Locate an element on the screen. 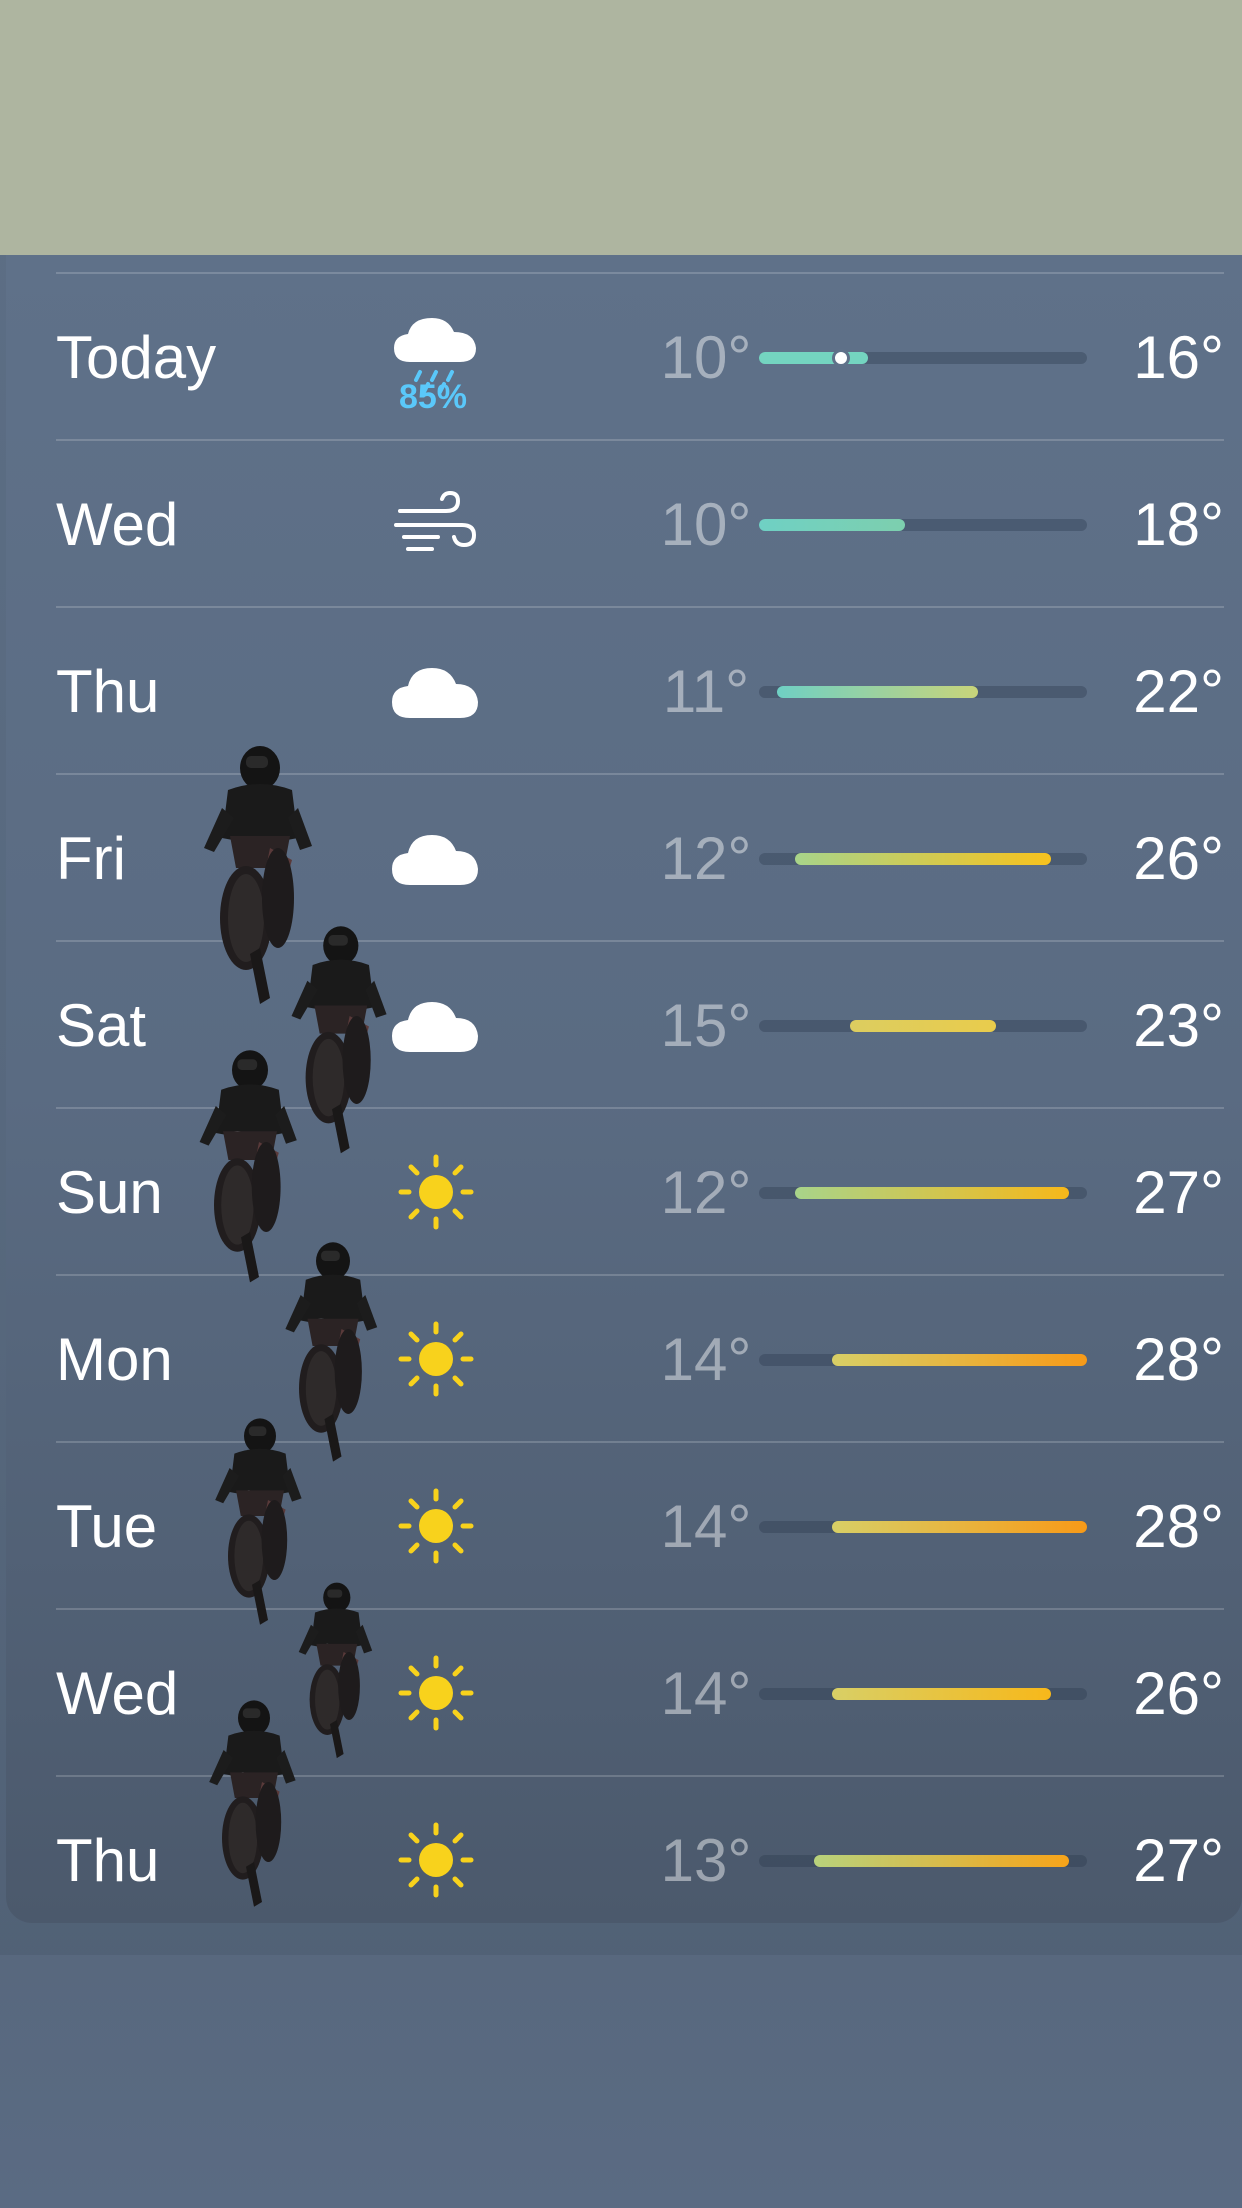  day-label: Sat is located at coordinates (101, 1025).